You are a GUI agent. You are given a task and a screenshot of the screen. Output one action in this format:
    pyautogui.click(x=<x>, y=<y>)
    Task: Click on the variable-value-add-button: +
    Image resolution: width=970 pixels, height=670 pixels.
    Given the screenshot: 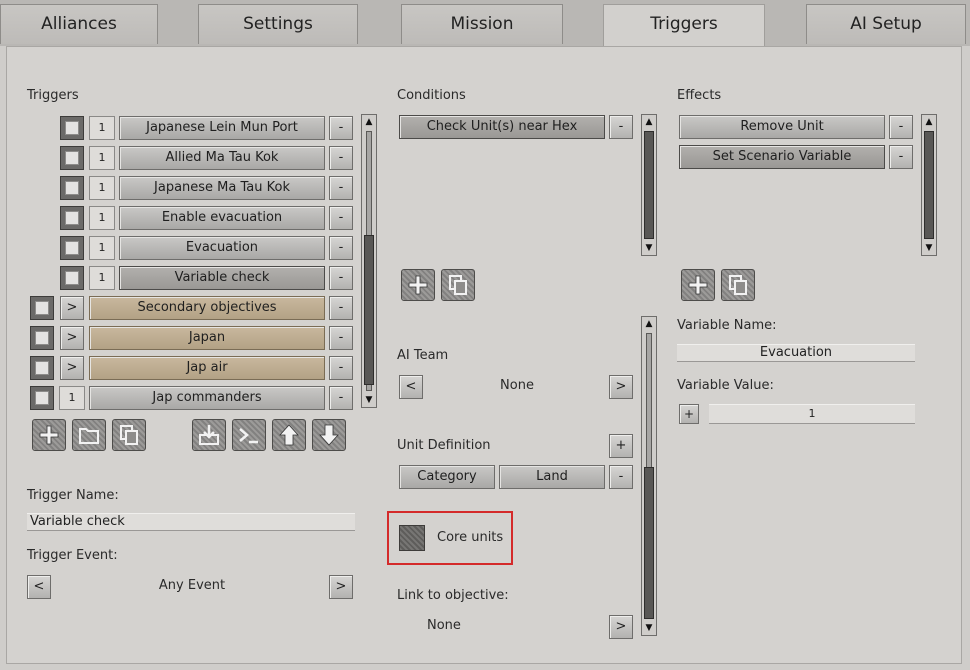 What is the action you would take?
    pyautogui.click(x=689, y=414)
    